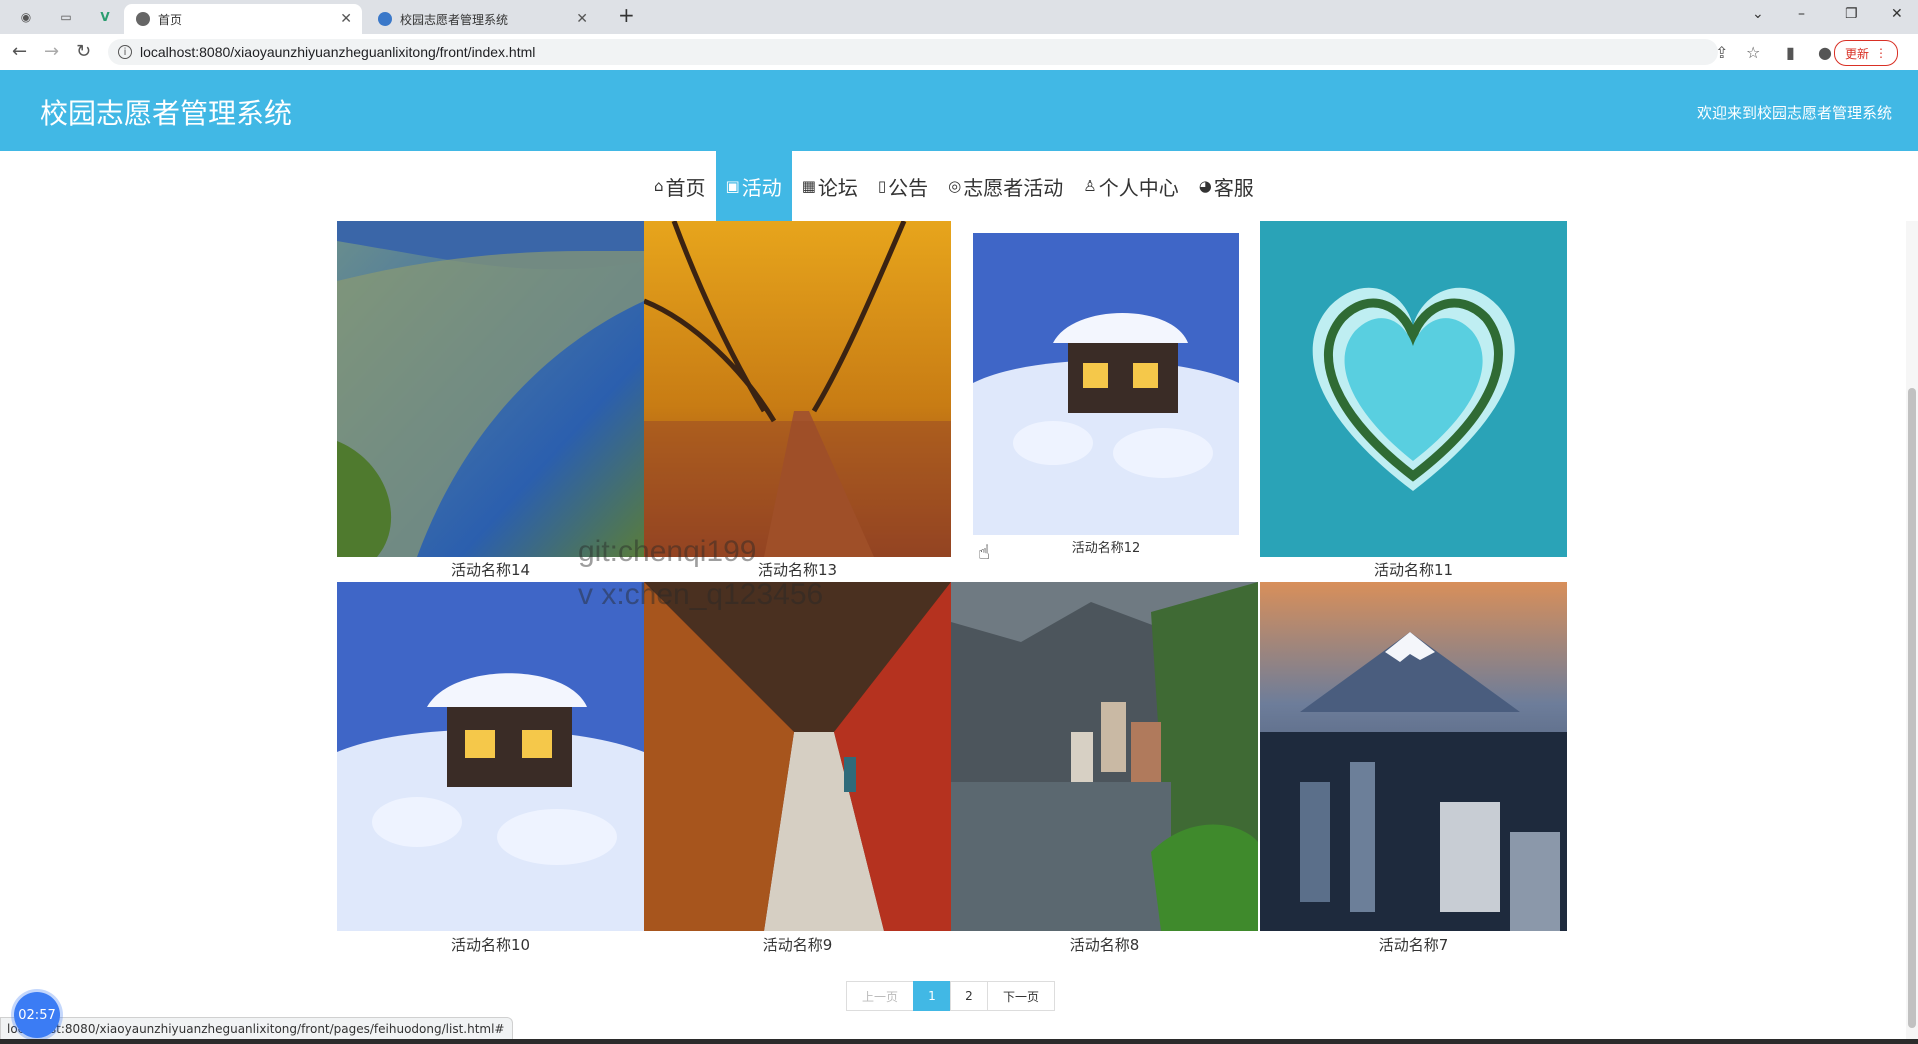 This screenshot has width=1918, height=1044. What do you see at coordinates (1912, 708) in the screenshot?
I see `scrollbar-thumb` at bounding box center [1912, 708].